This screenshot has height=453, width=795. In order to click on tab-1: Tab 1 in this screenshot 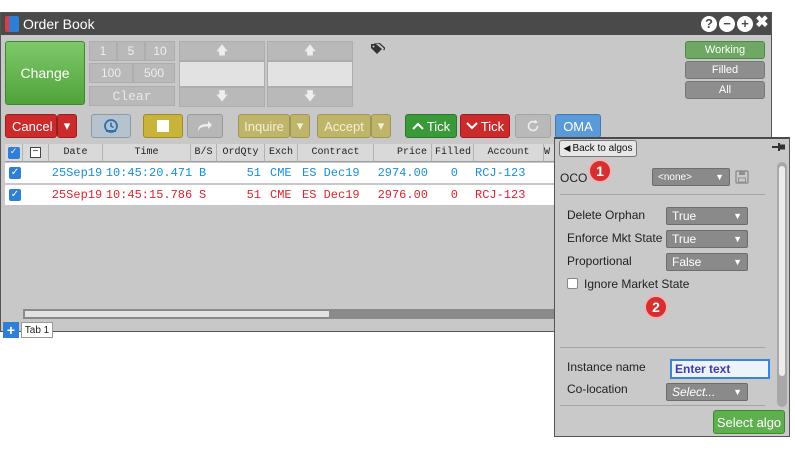, I will do `click(37, 330)`.